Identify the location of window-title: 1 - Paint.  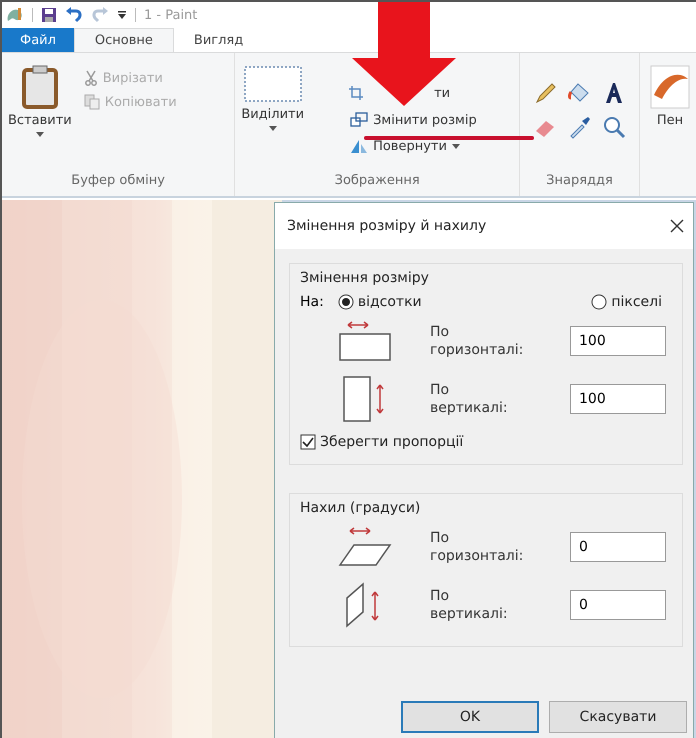
(171, 15).